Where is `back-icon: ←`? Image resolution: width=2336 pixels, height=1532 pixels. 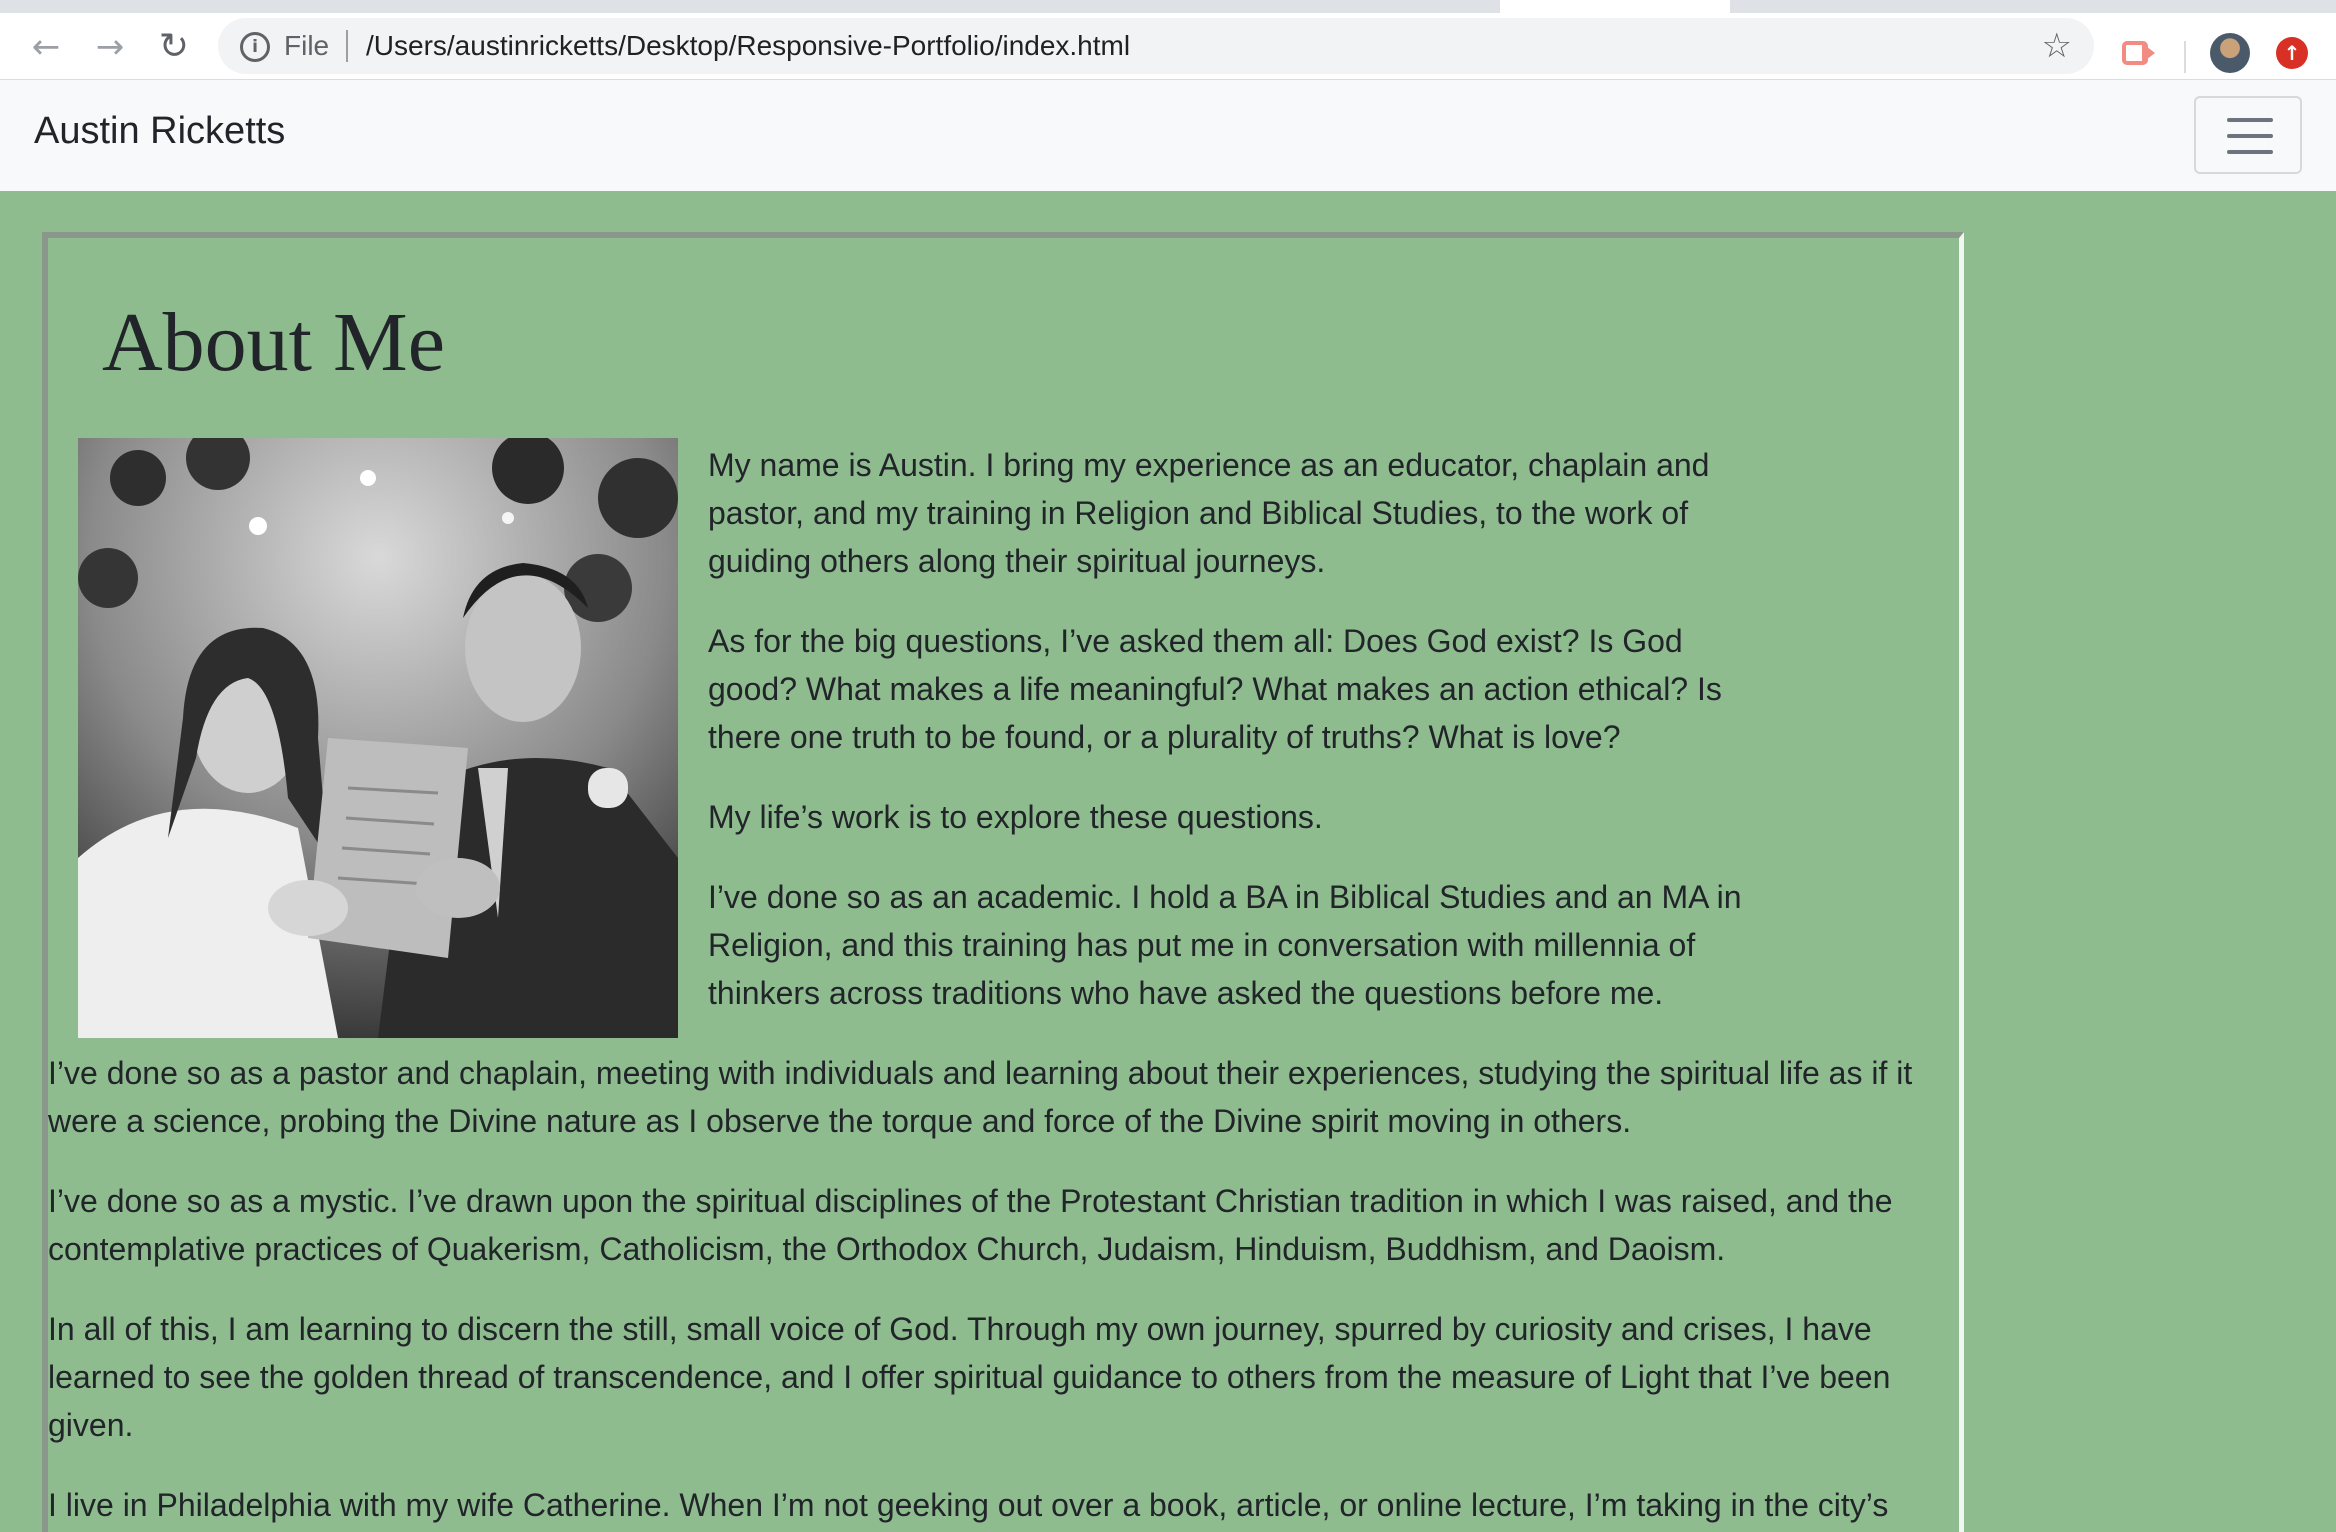
back-icon: ← is located at coordinates (46, 47).